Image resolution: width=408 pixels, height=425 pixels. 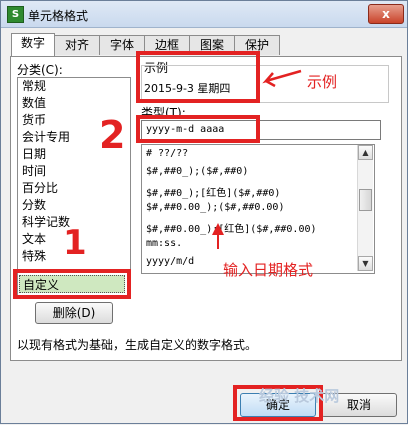 I want to click on watermark: 经验 技术网, so click(x=299, y=396).